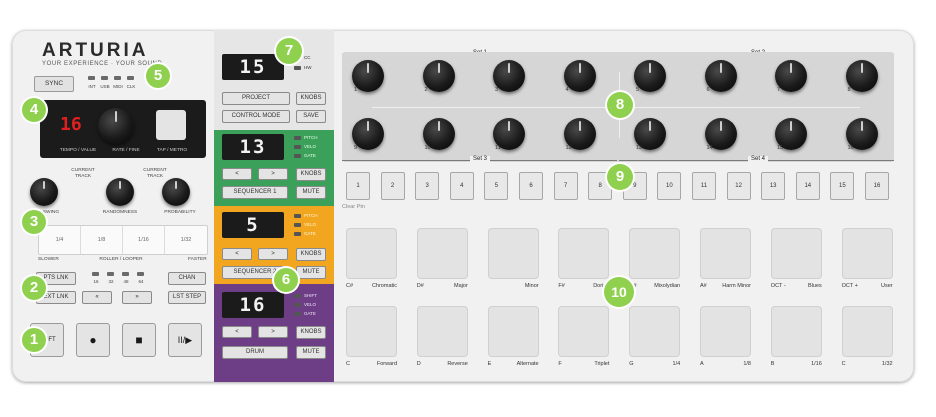  I want to click on step-button: 5, so click(496, 186).